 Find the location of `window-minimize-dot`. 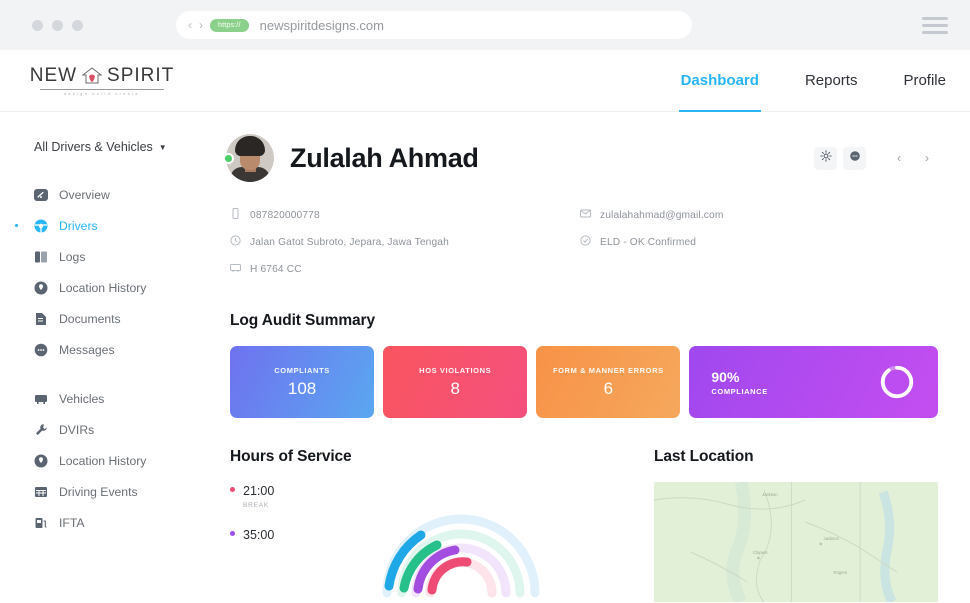

window-minimize-dot is located at coordinates (57, 25).